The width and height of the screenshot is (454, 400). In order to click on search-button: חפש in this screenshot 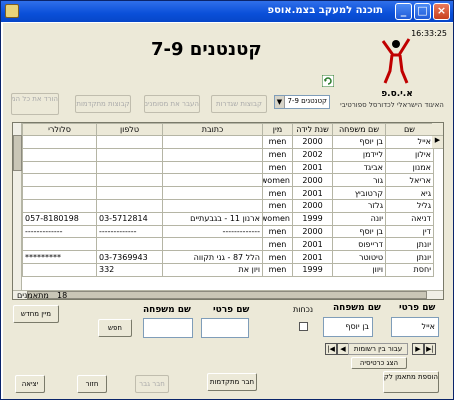, I will do `click(115, 328)`.